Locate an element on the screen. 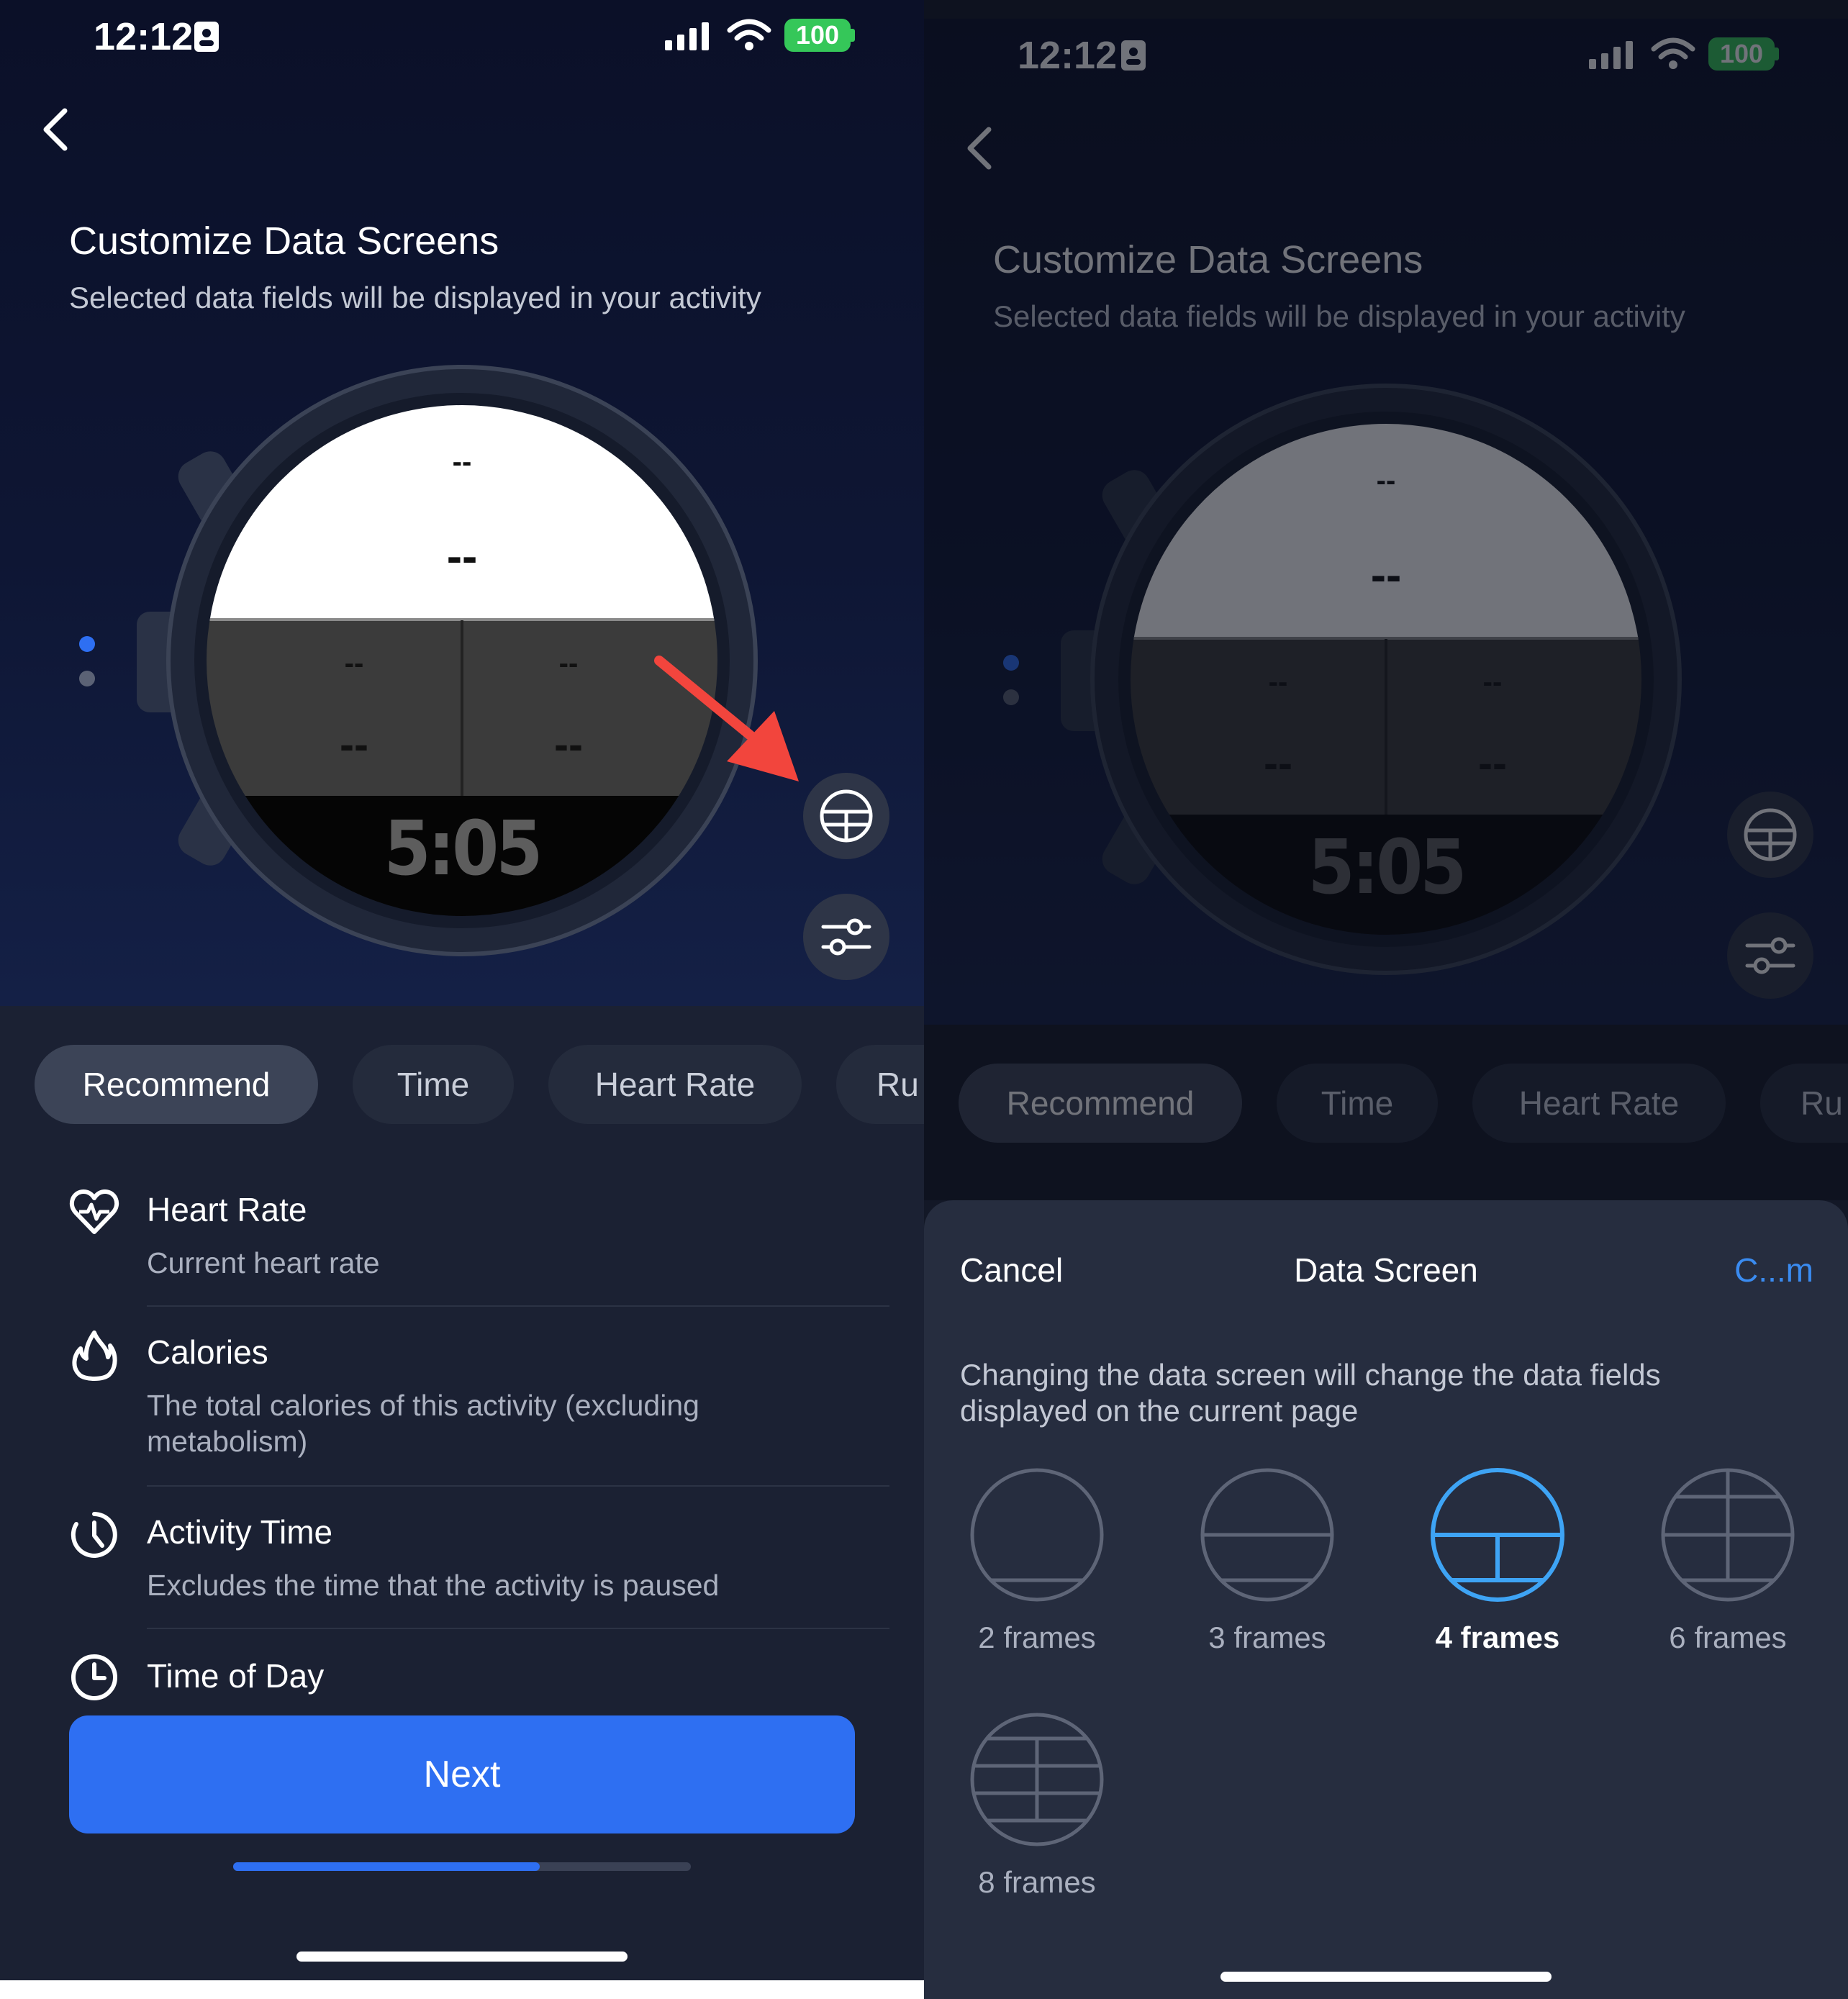 This screenshot has height=1999, width=1848. option-3-frames is located at coordinates (1267, 1535).